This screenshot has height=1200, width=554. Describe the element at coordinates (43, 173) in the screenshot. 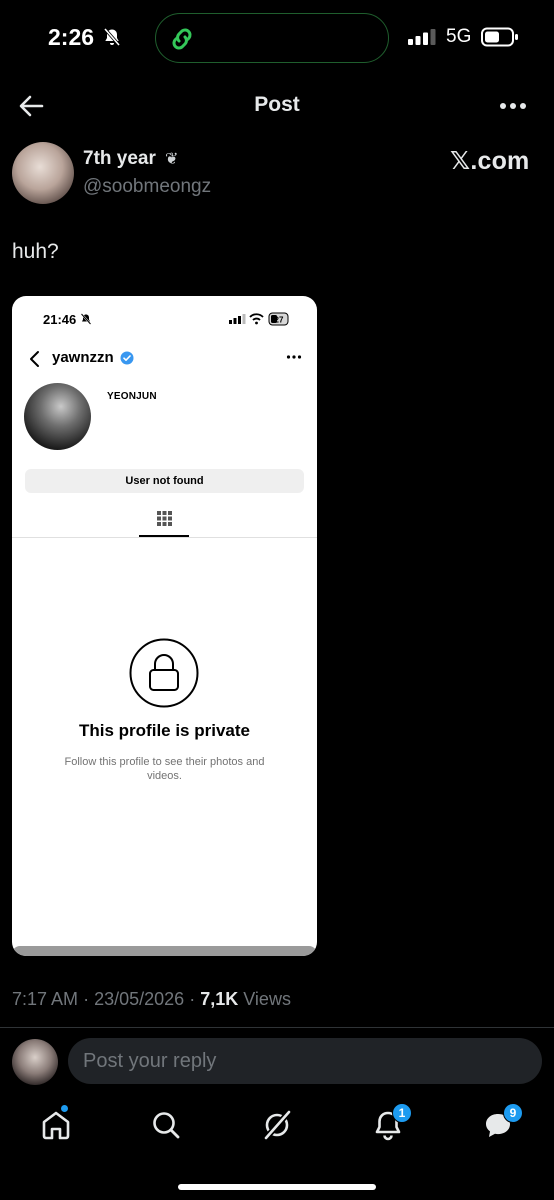

I see `author-avatar` at that location.